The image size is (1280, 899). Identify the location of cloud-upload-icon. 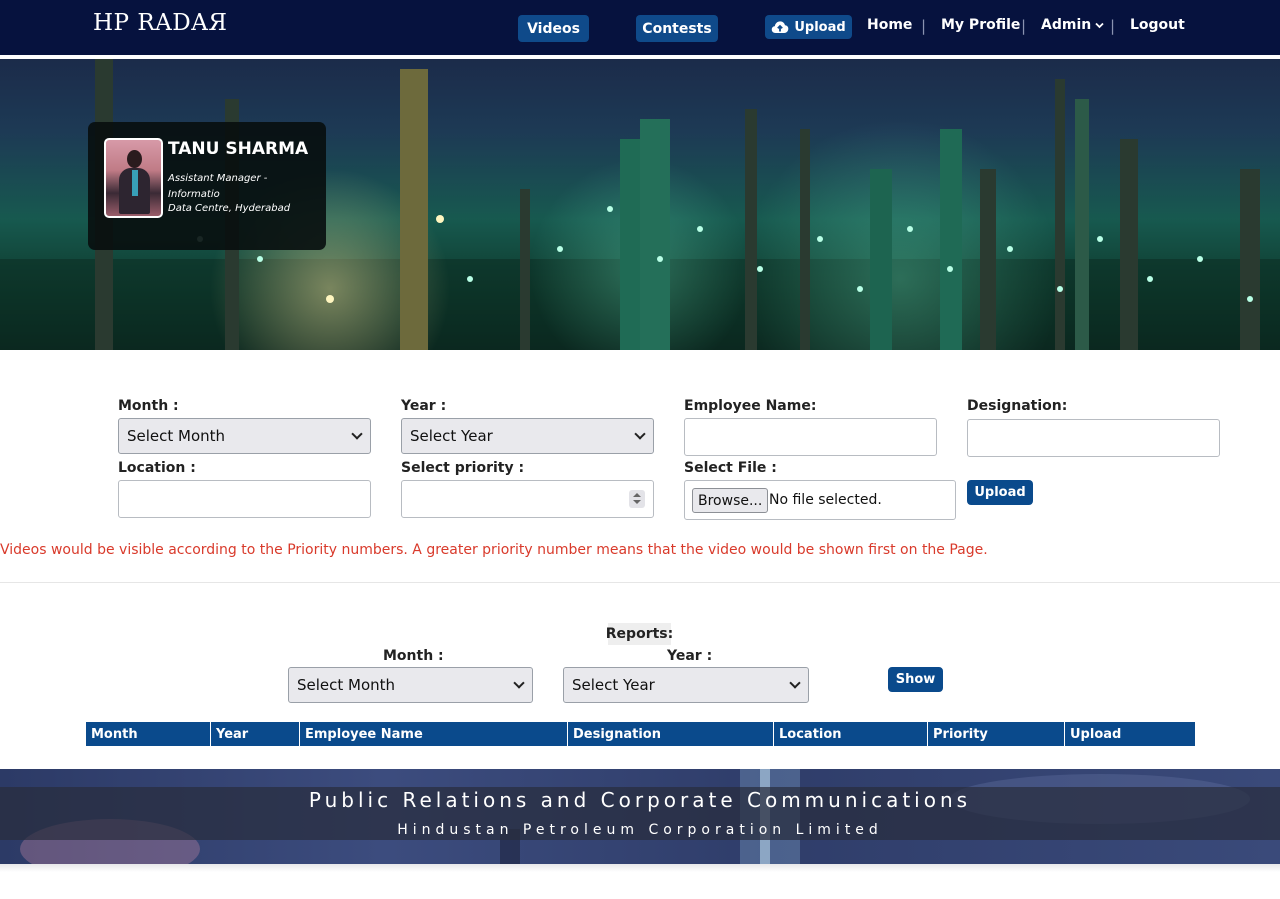
(780, 27).